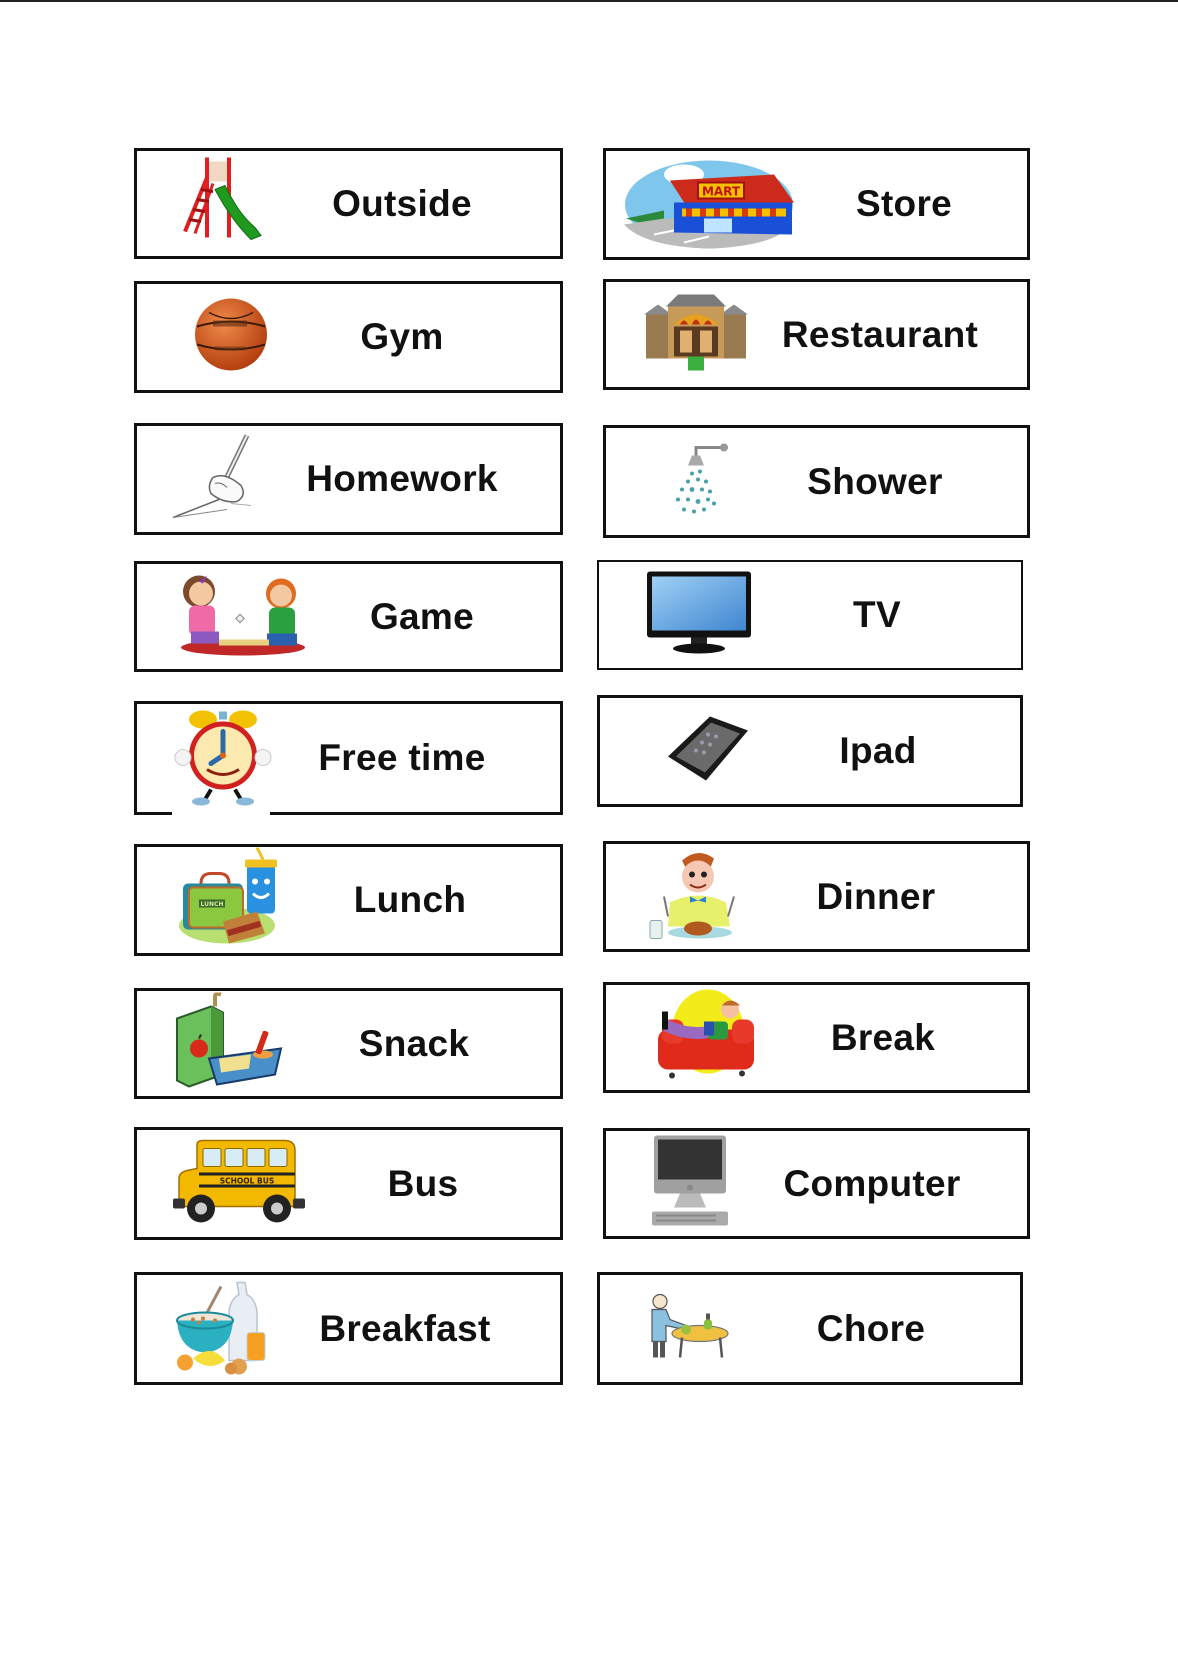 The height and width of the screenshot is (1666, 1178). Describe the element at coordinates (883, 1037) in the screenshot. I see `card-label: Break` at that location.